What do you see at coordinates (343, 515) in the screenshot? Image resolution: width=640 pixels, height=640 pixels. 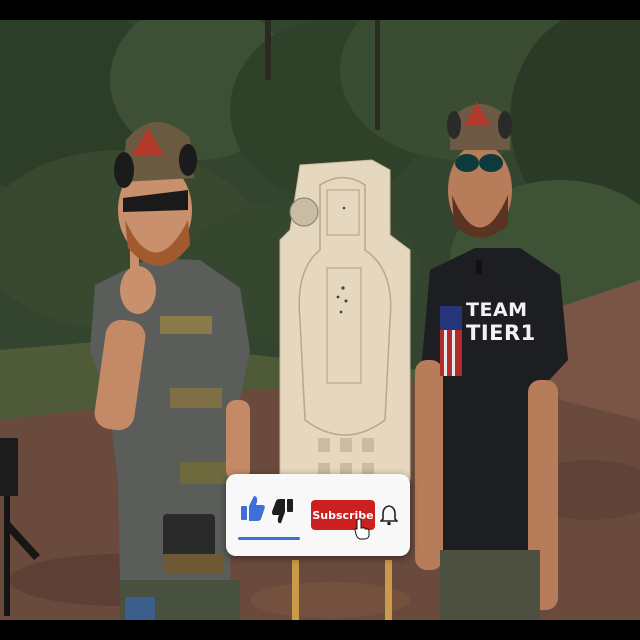 I see `subscribe-button: Subscribe` at bounding box center [343, 515].